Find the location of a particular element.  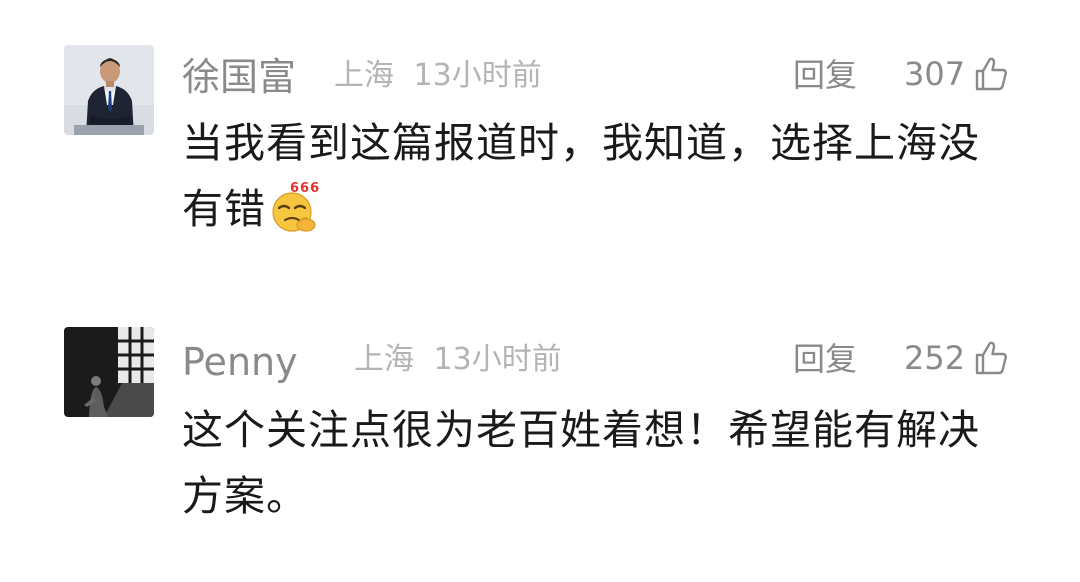

like-button: 252 is located at coordinates (956, 358).